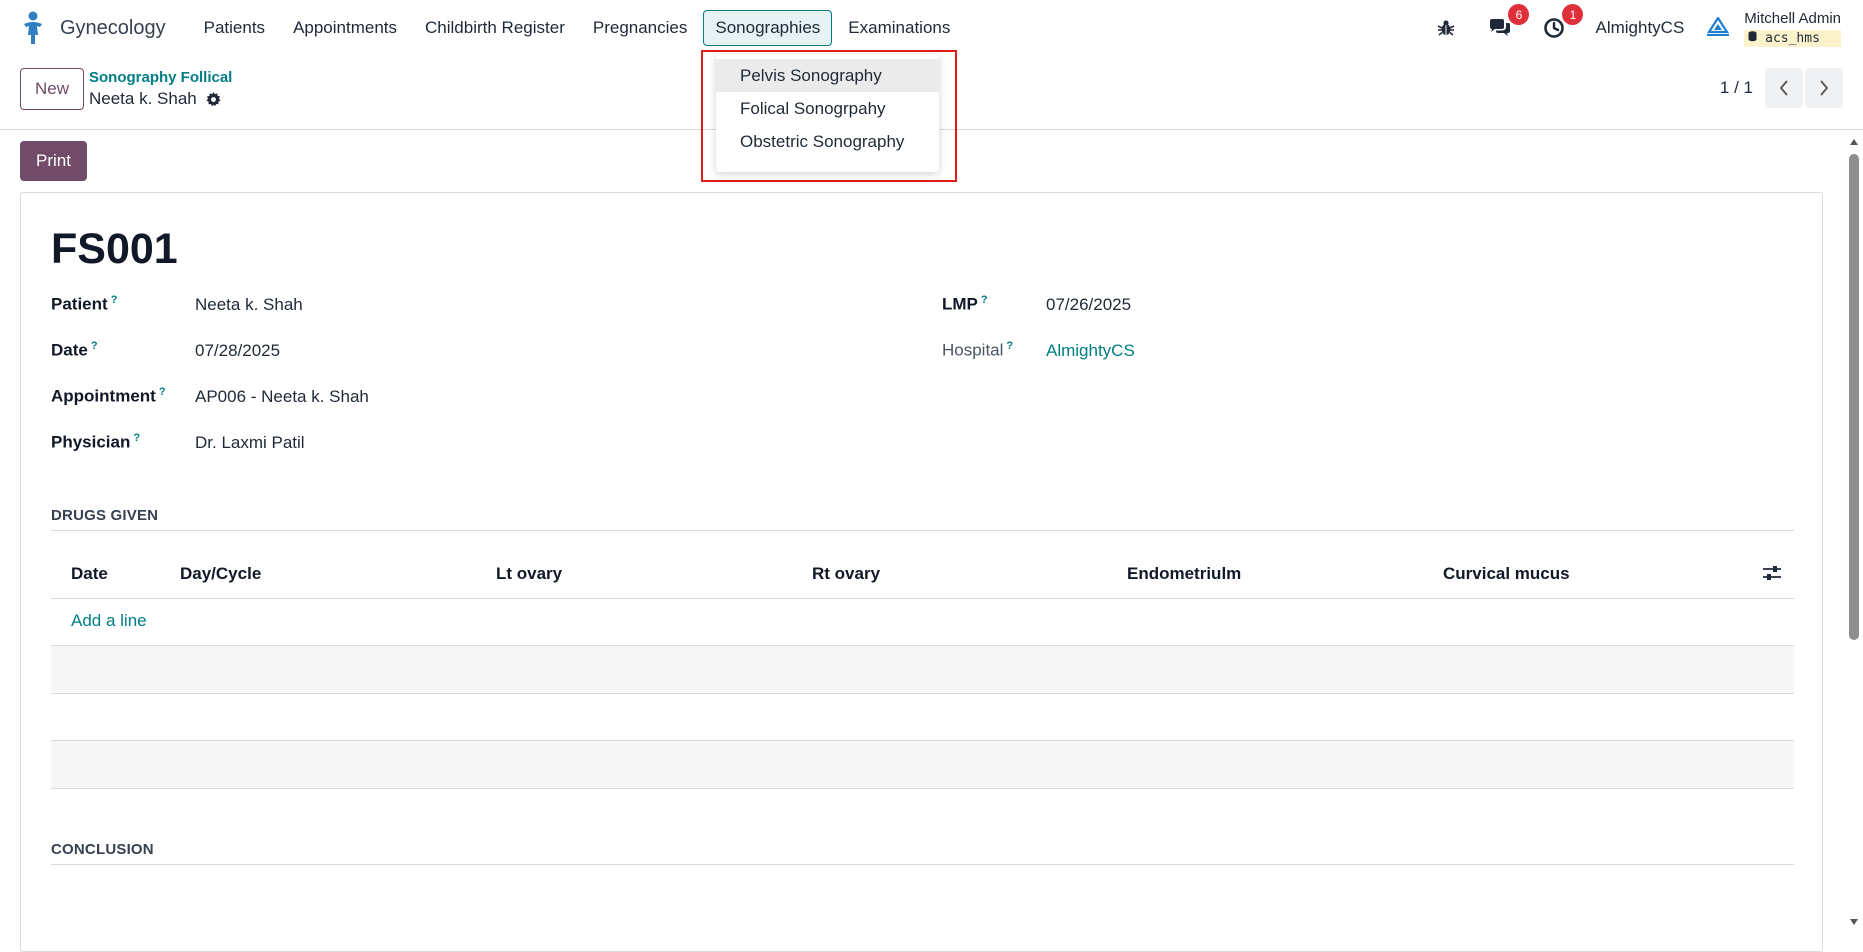  I want to click on breadcrumb-current-record: Neeta k. Shah, so click(155, 99).